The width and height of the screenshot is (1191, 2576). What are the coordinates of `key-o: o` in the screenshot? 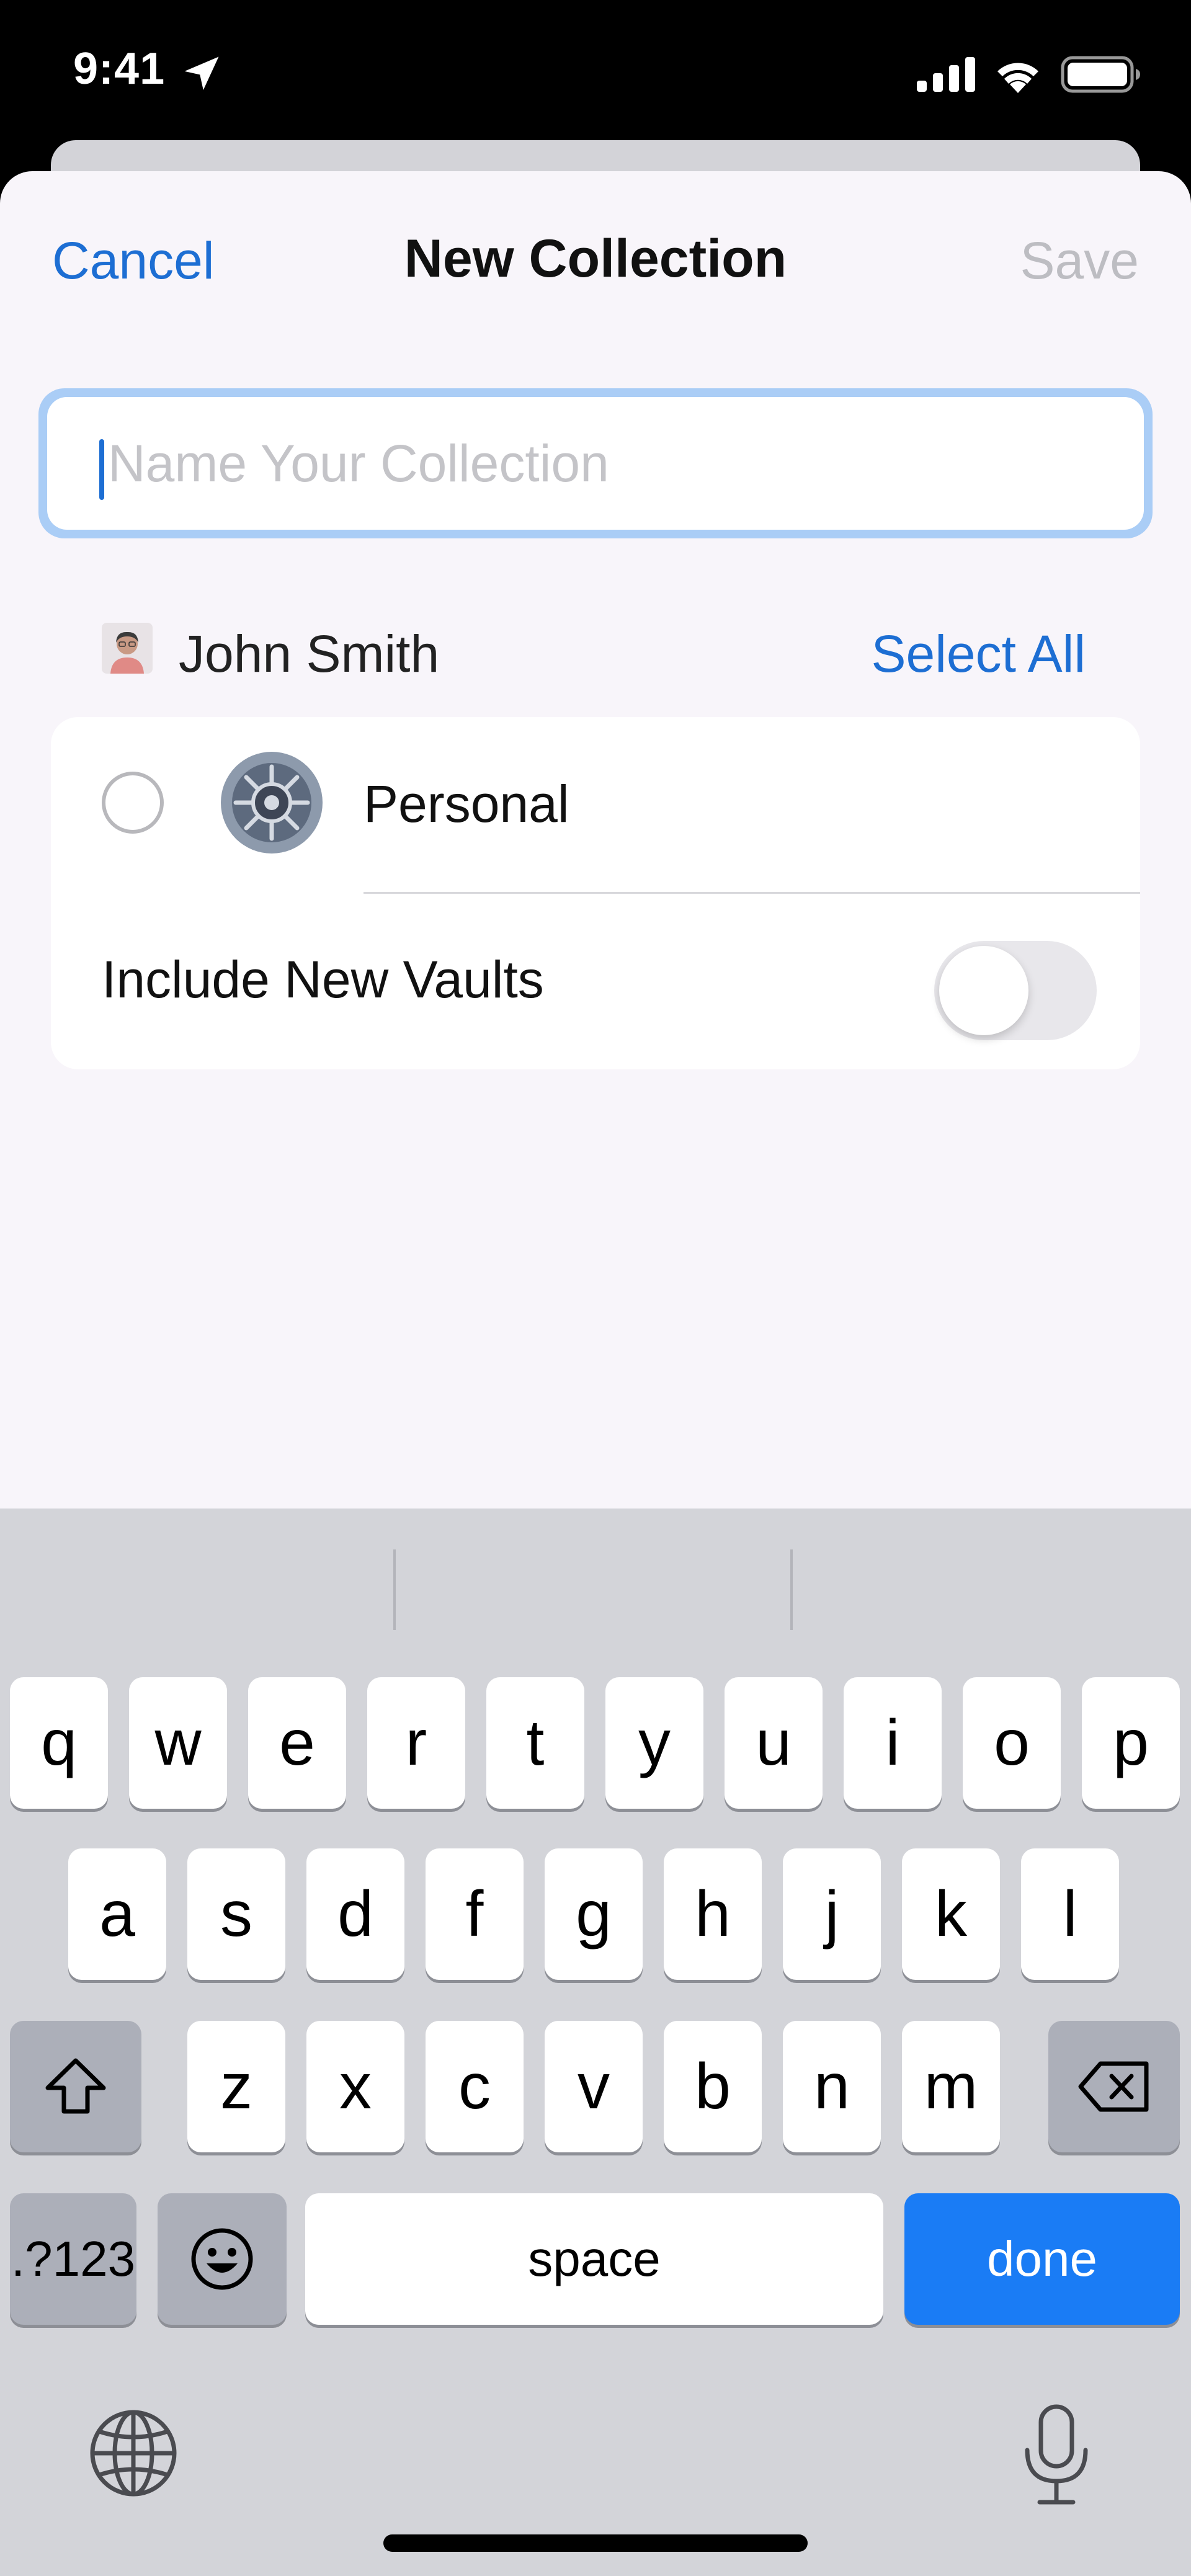 It's located at (1012, 1743).